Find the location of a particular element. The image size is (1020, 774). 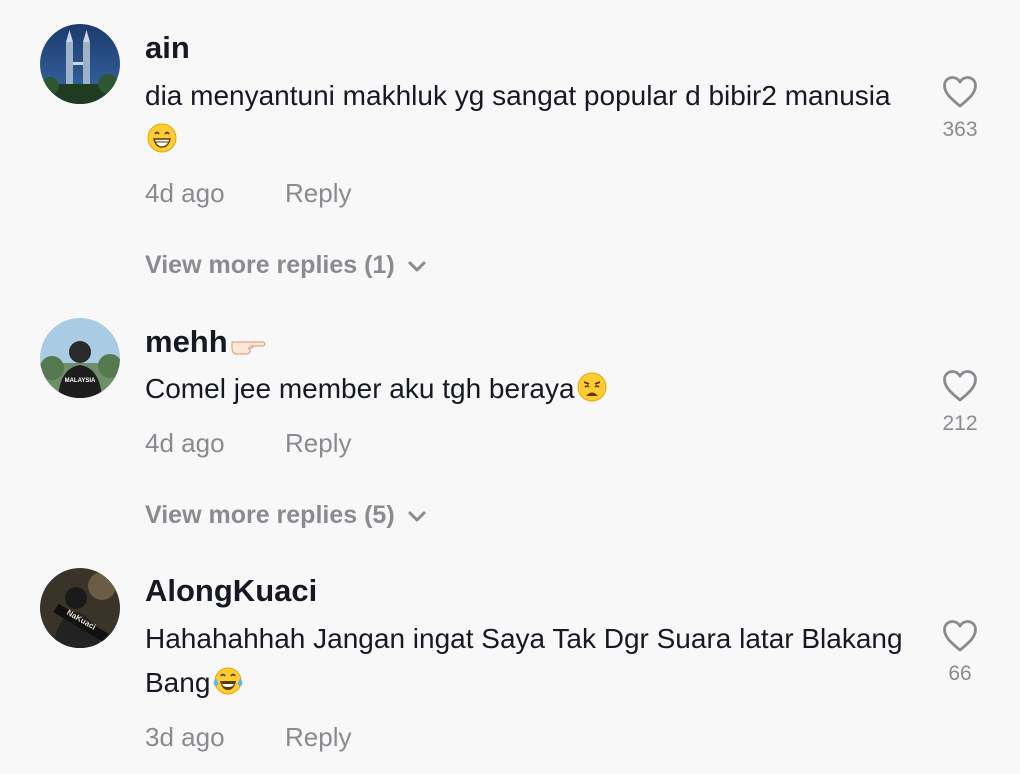

like-button: 363 is located at coordinates (960, 108).